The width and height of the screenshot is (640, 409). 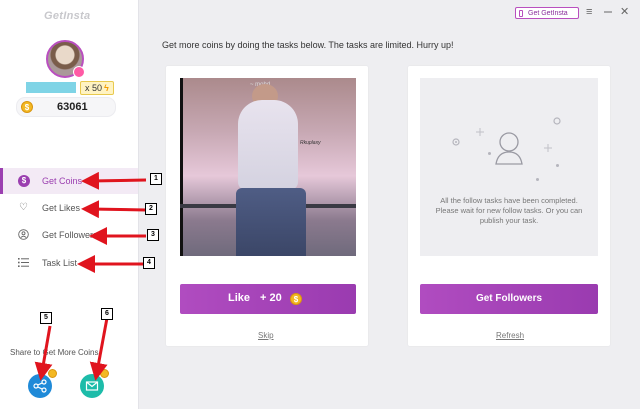 What do you see at coordinates (149, 263) in the screenshot?
I see `annotation-number: 4` at bounding box center [149, 263].